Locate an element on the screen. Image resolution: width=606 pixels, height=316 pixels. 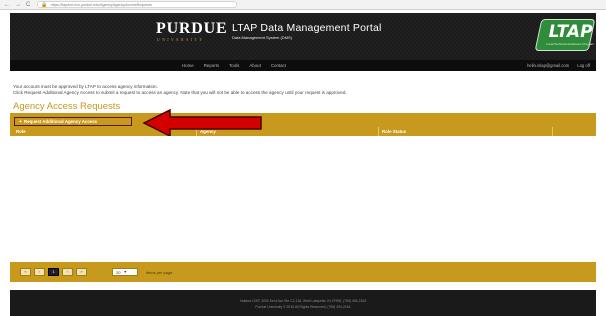
portal-subtitle: Data Management System (DMS) is located at coordinates (262, 37).